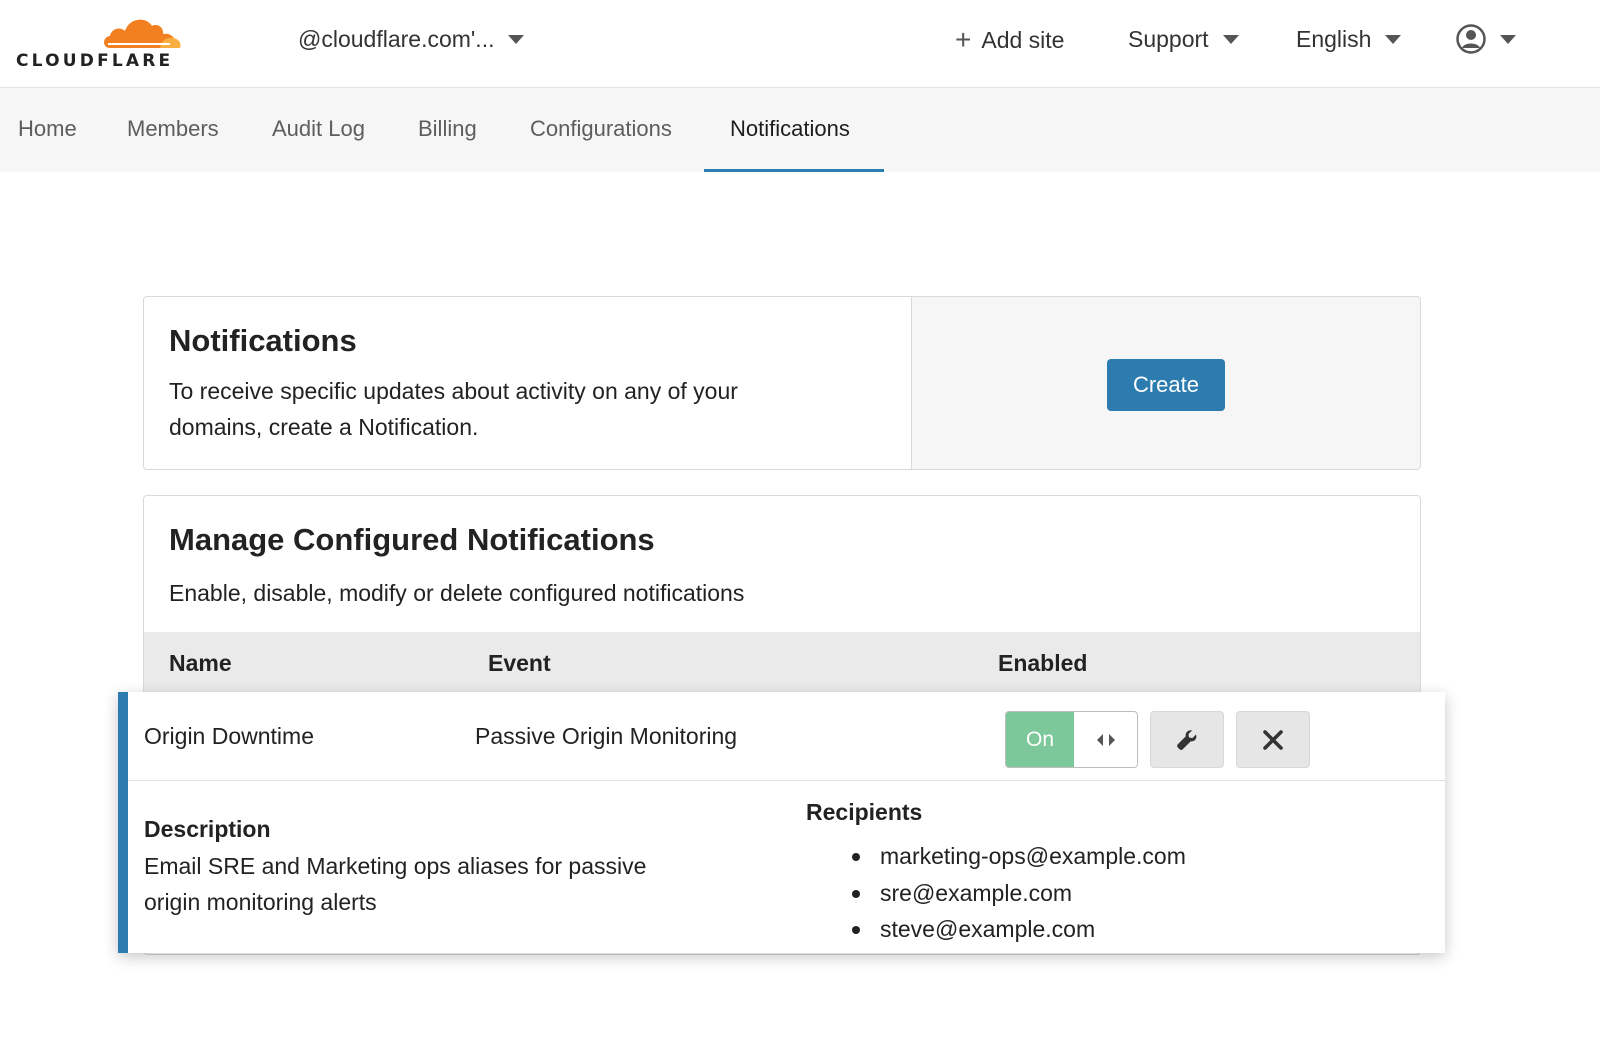 This screenshot has height=1042, width=1600. Describe the element at coordinates (1033, 856) in the screenshot. I see `recipient-email: marketing-ops@example.com` at that location.